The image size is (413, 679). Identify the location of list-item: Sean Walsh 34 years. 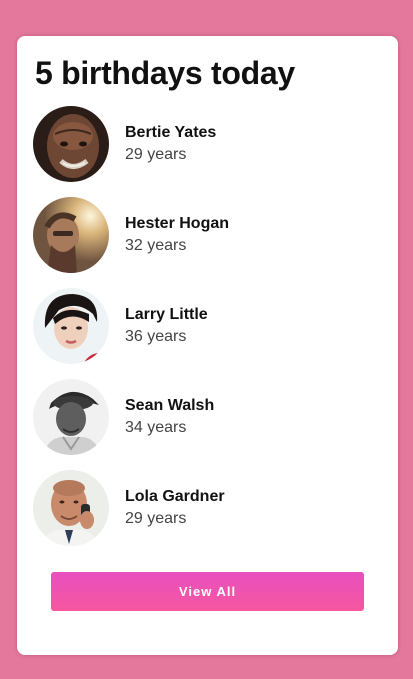
(203, 417).